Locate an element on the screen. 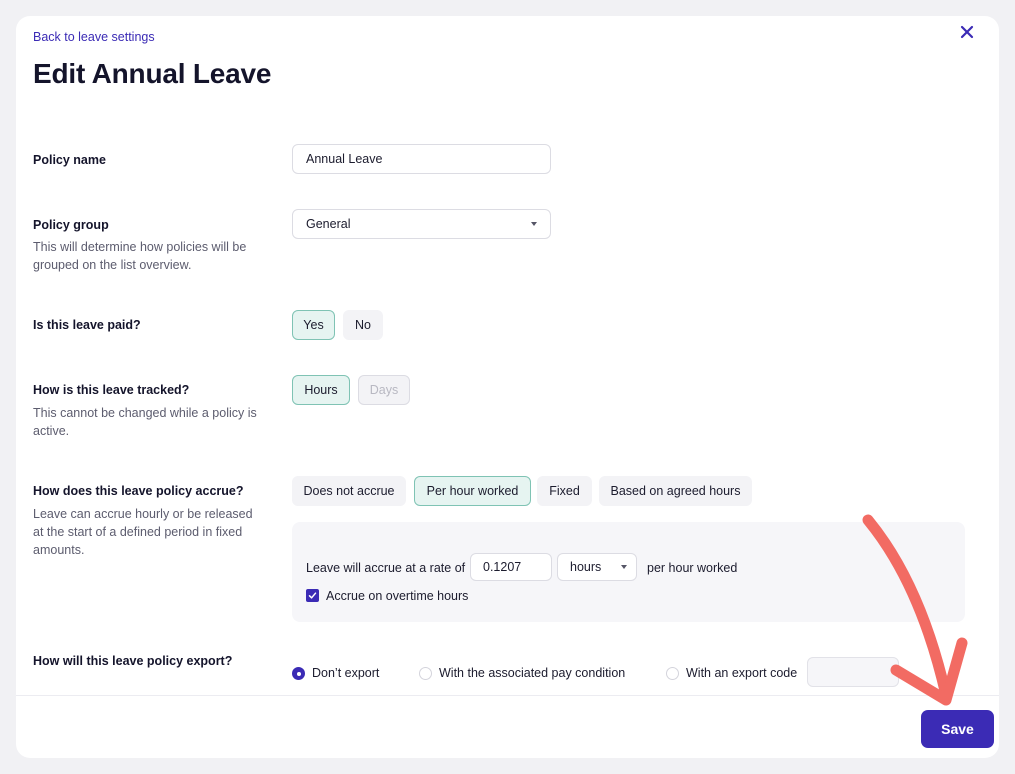  save-button: Save is located at coordinates (957, 729).